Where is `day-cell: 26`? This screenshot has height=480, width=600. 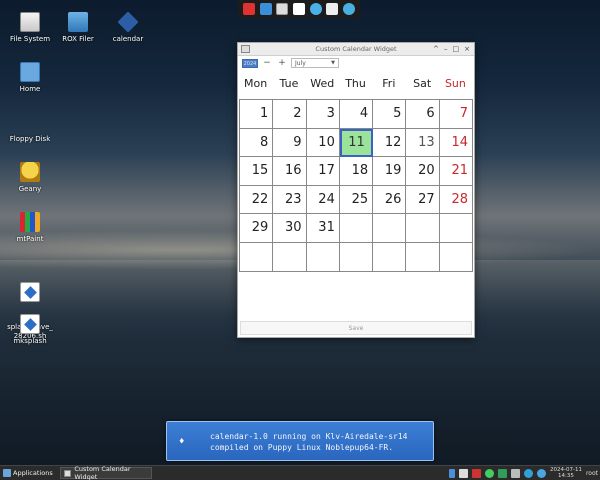
day-cell: 26 is located at coordinates (390, 200).